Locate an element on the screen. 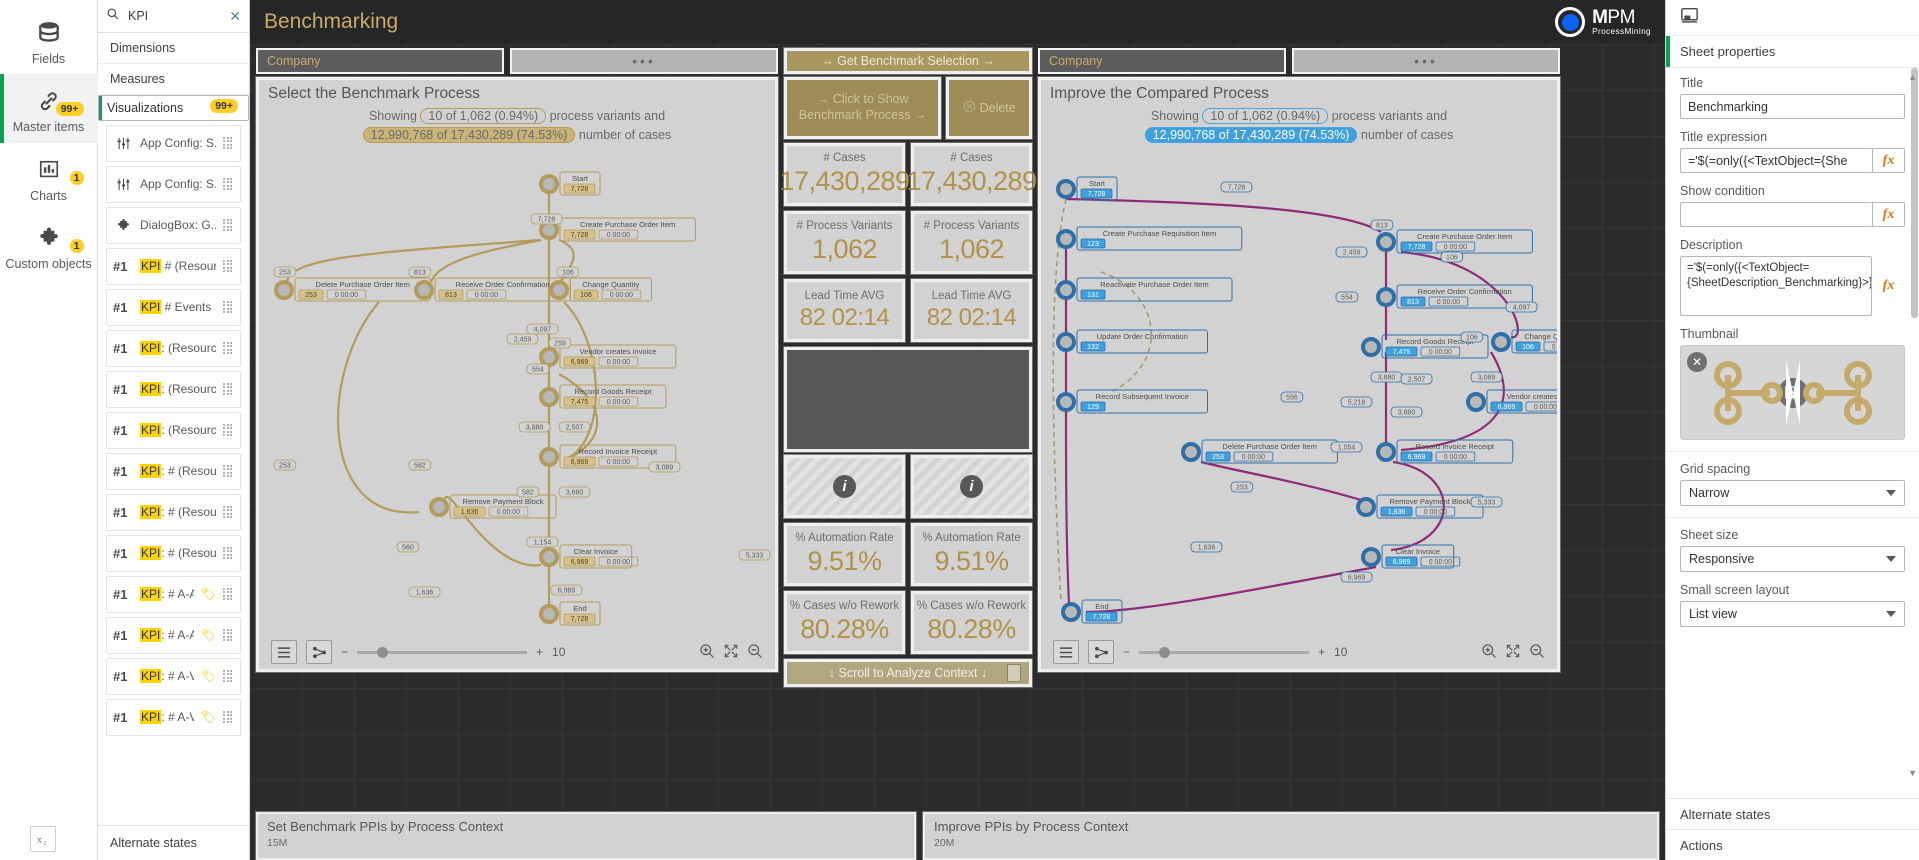  kpi-rework-left: % Cases w/o Rework 80.28% is located at coordinates (844, 622).